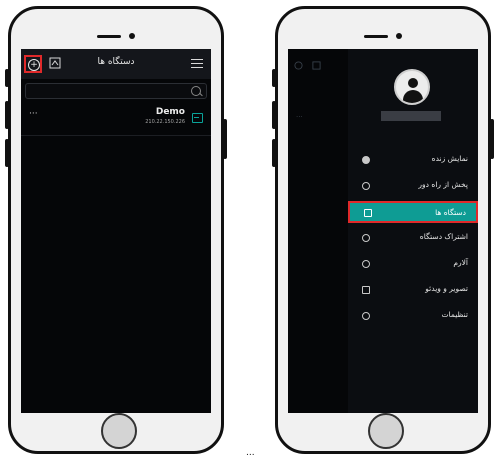 This screenshot has width=500, height=460. I want to click on header-bar: + دستگاه ها, so click(116, 64).